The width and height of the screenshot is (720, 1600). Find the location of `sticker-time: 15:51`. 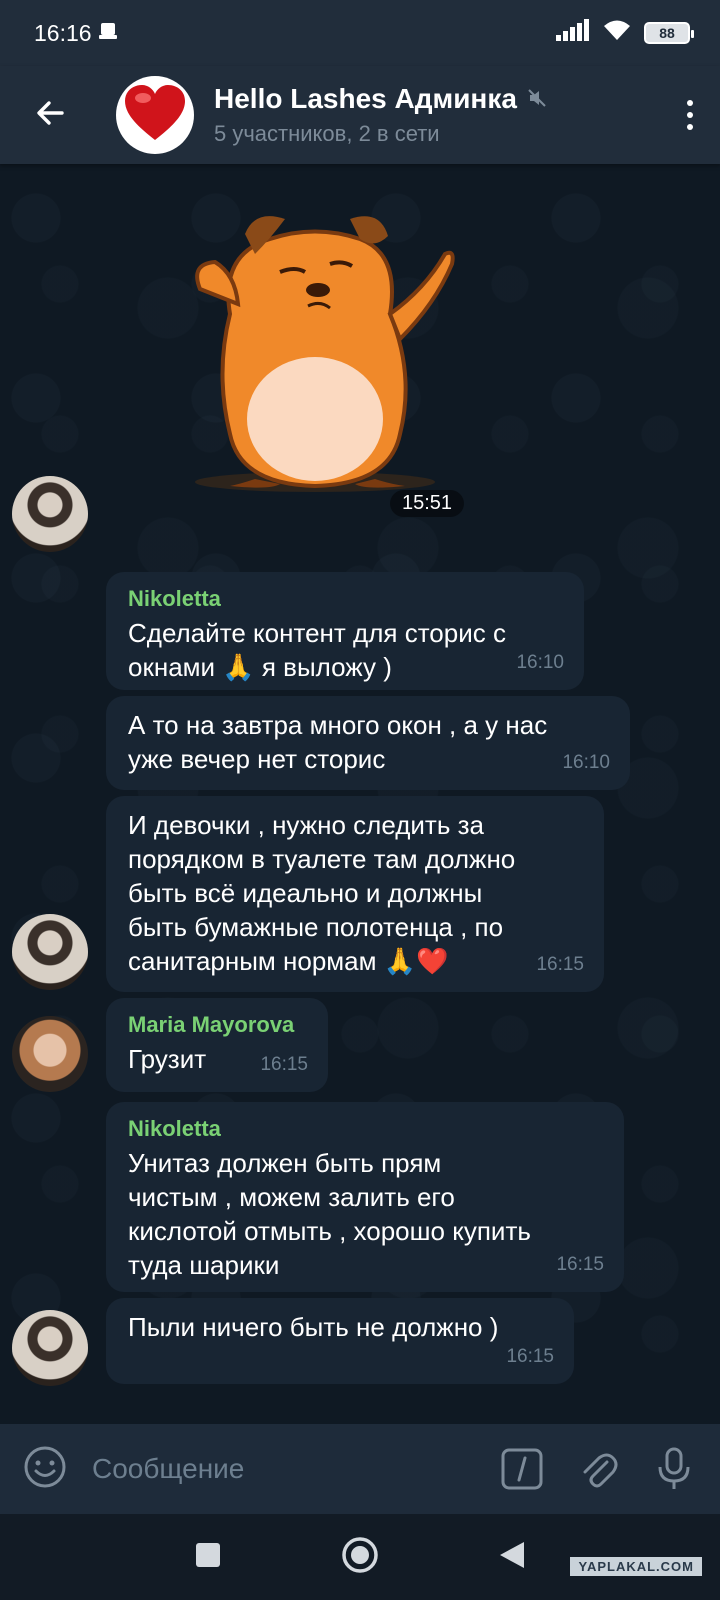

sticker-time: 15:51 is located at coordinates (427, 503).